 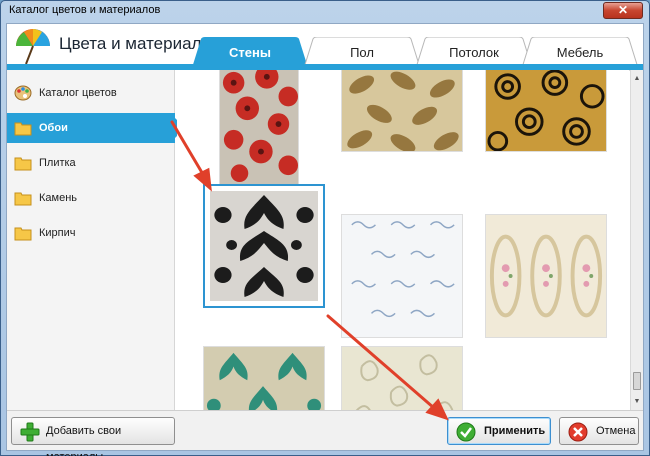 I want to click on scroll-down-arrow-icon: ▼, so click(x=637, y=401).